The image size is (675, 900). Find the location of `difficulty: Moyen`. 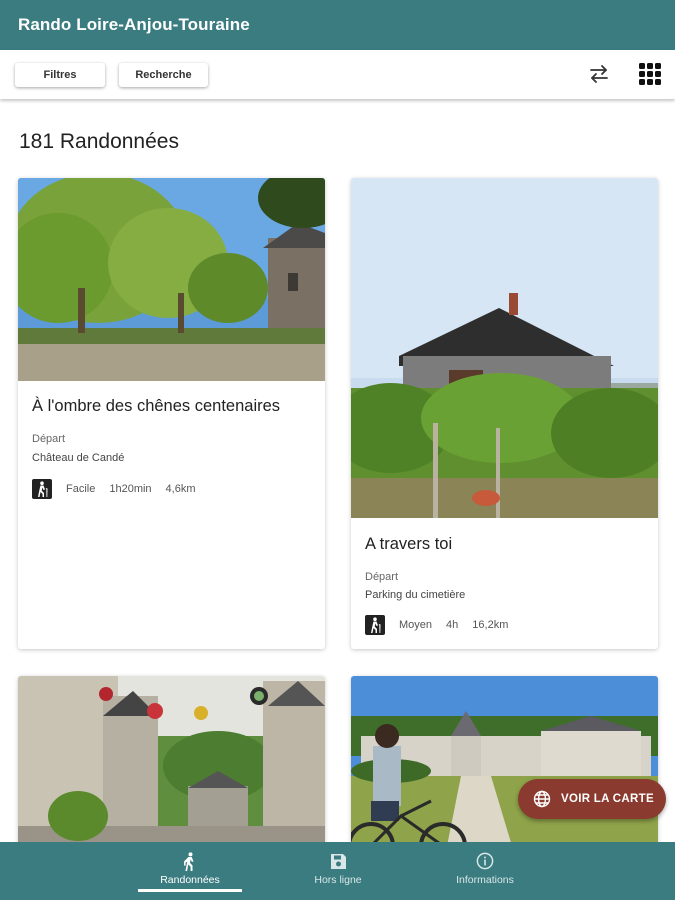

difficulty: Moyen is located at coordinates (416, 625).